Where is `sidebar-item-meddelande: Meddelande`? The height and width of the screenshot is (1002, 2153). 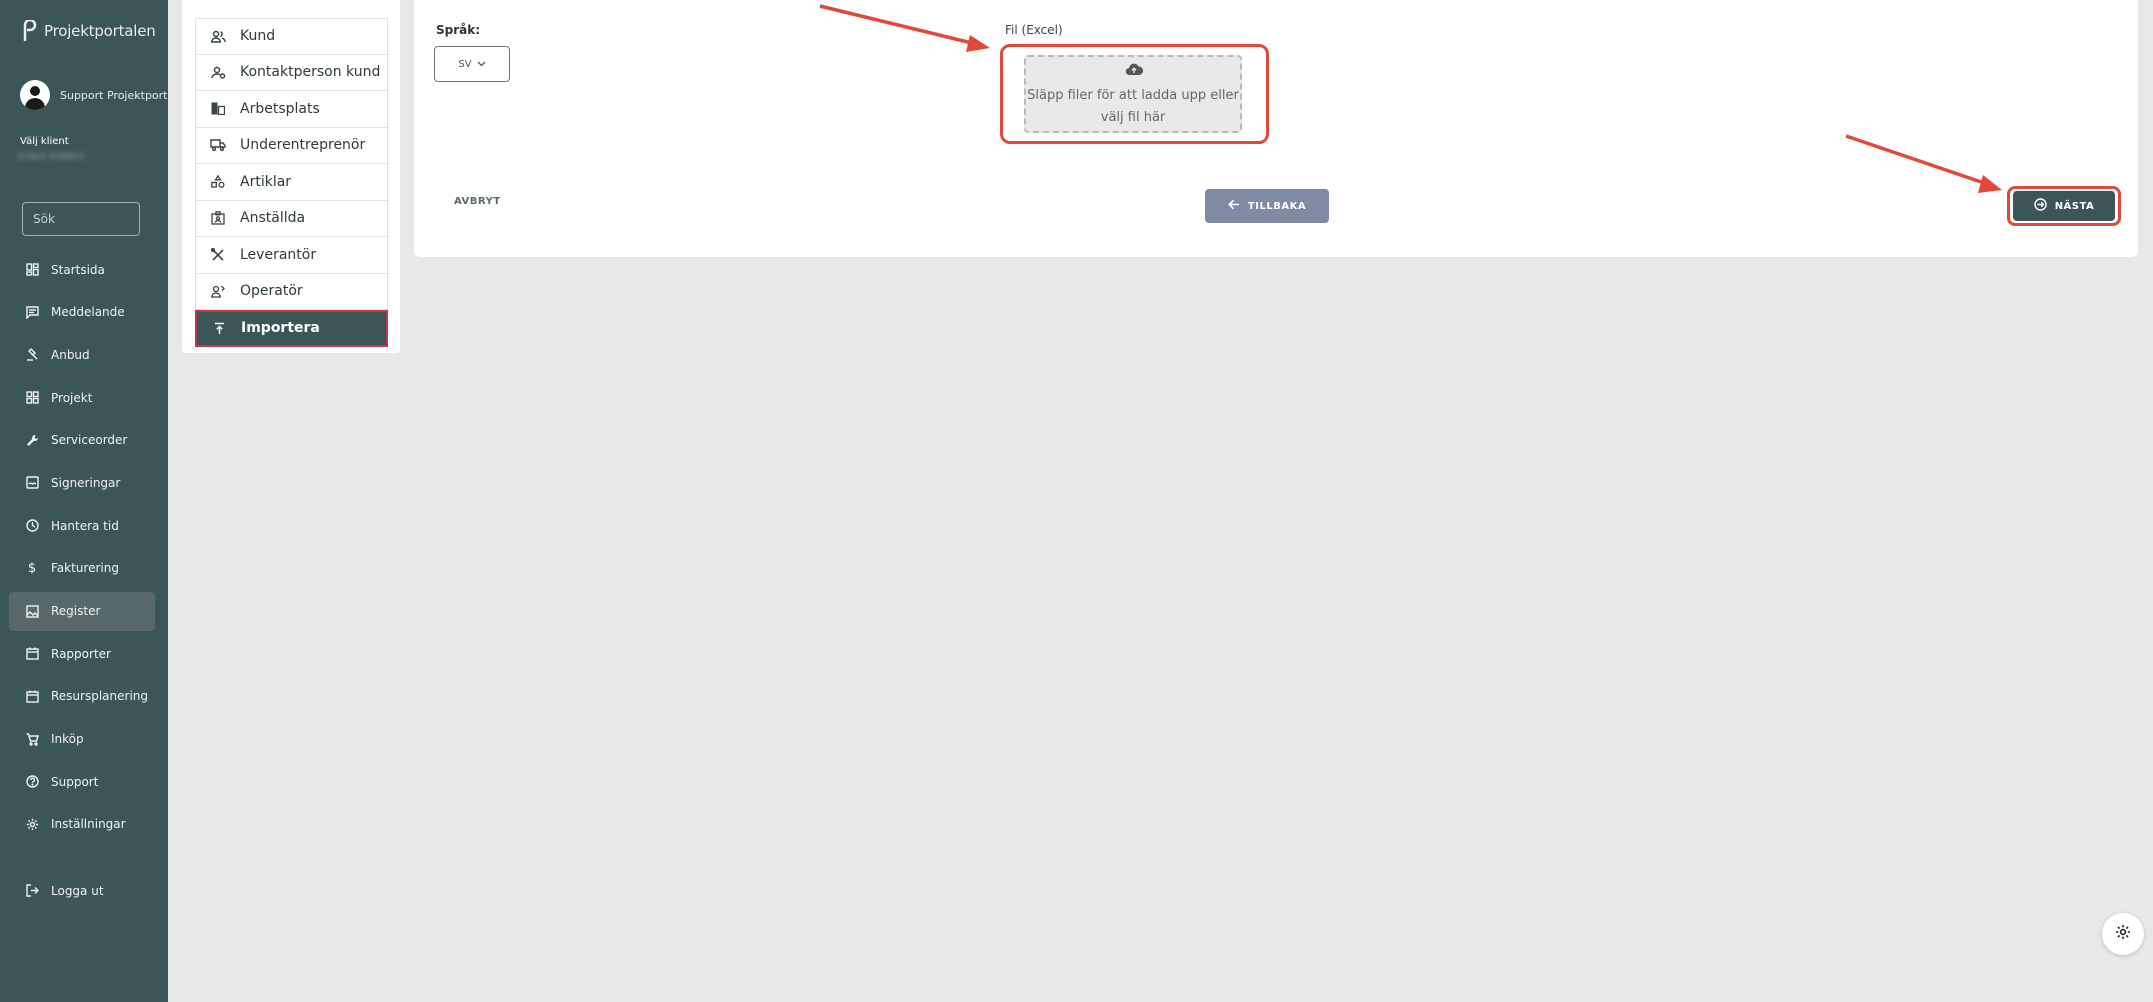
sidebar-item-meddelande: Meddelande is located at coordinates (82, 312).